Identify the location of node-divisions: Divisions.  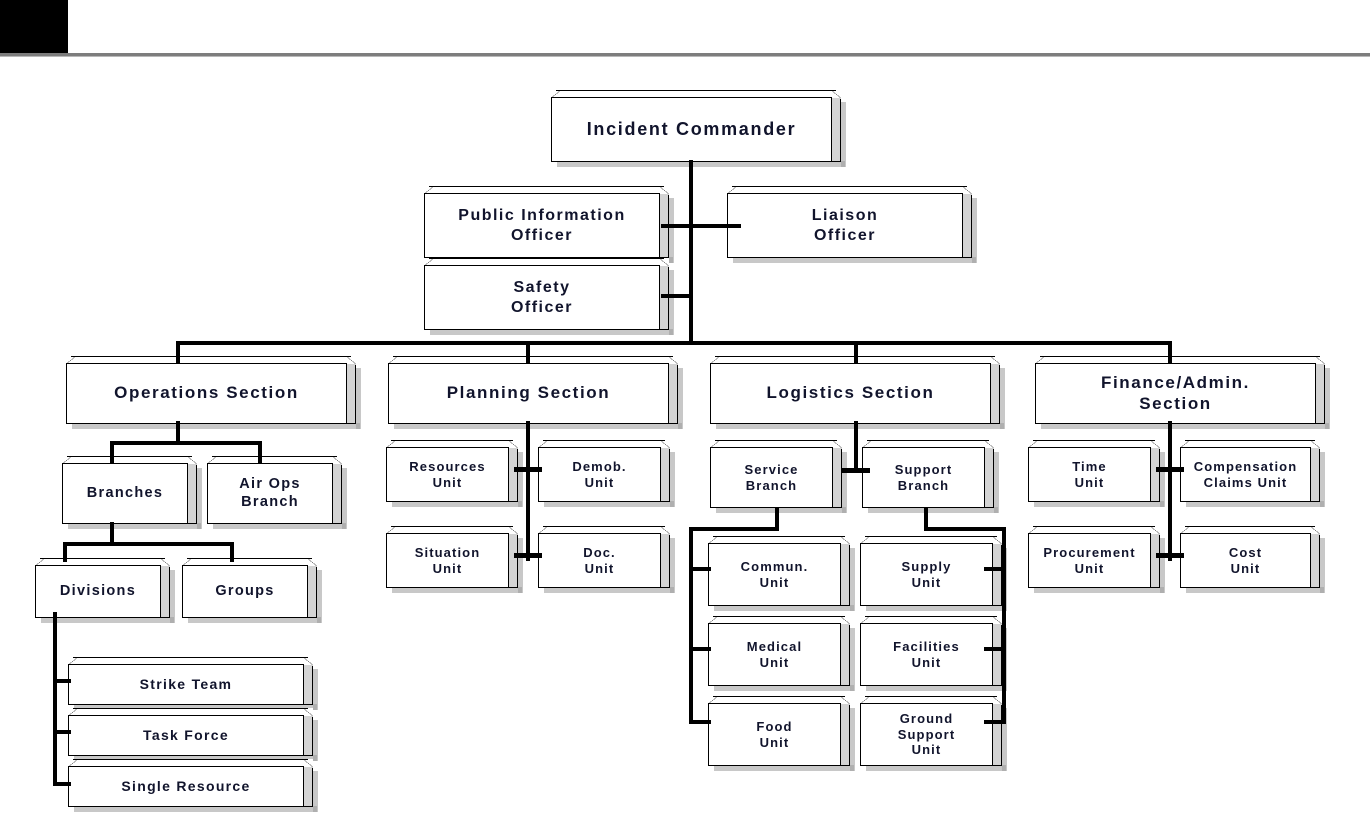
(105, 590).